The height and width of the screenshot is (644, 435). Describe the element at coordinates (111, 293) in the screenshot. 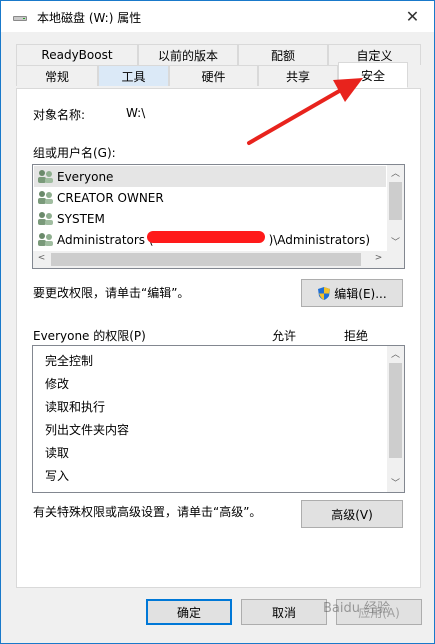

I see `edit-hint: 要更改权限，请单击“编辑”。` at that location.